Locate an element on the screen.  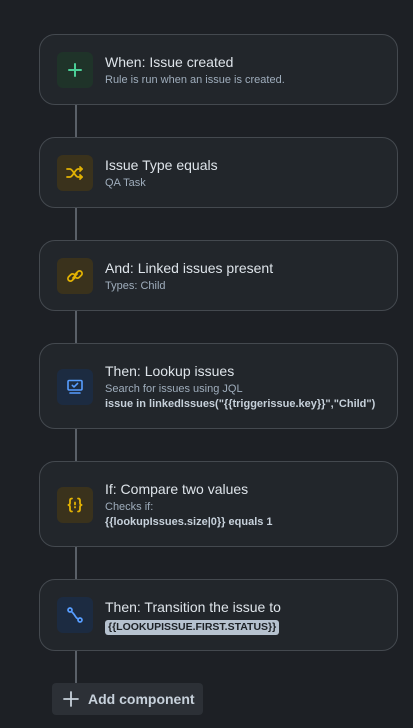
card-title: And: Linked issues present is located at coordinates (189, 268).